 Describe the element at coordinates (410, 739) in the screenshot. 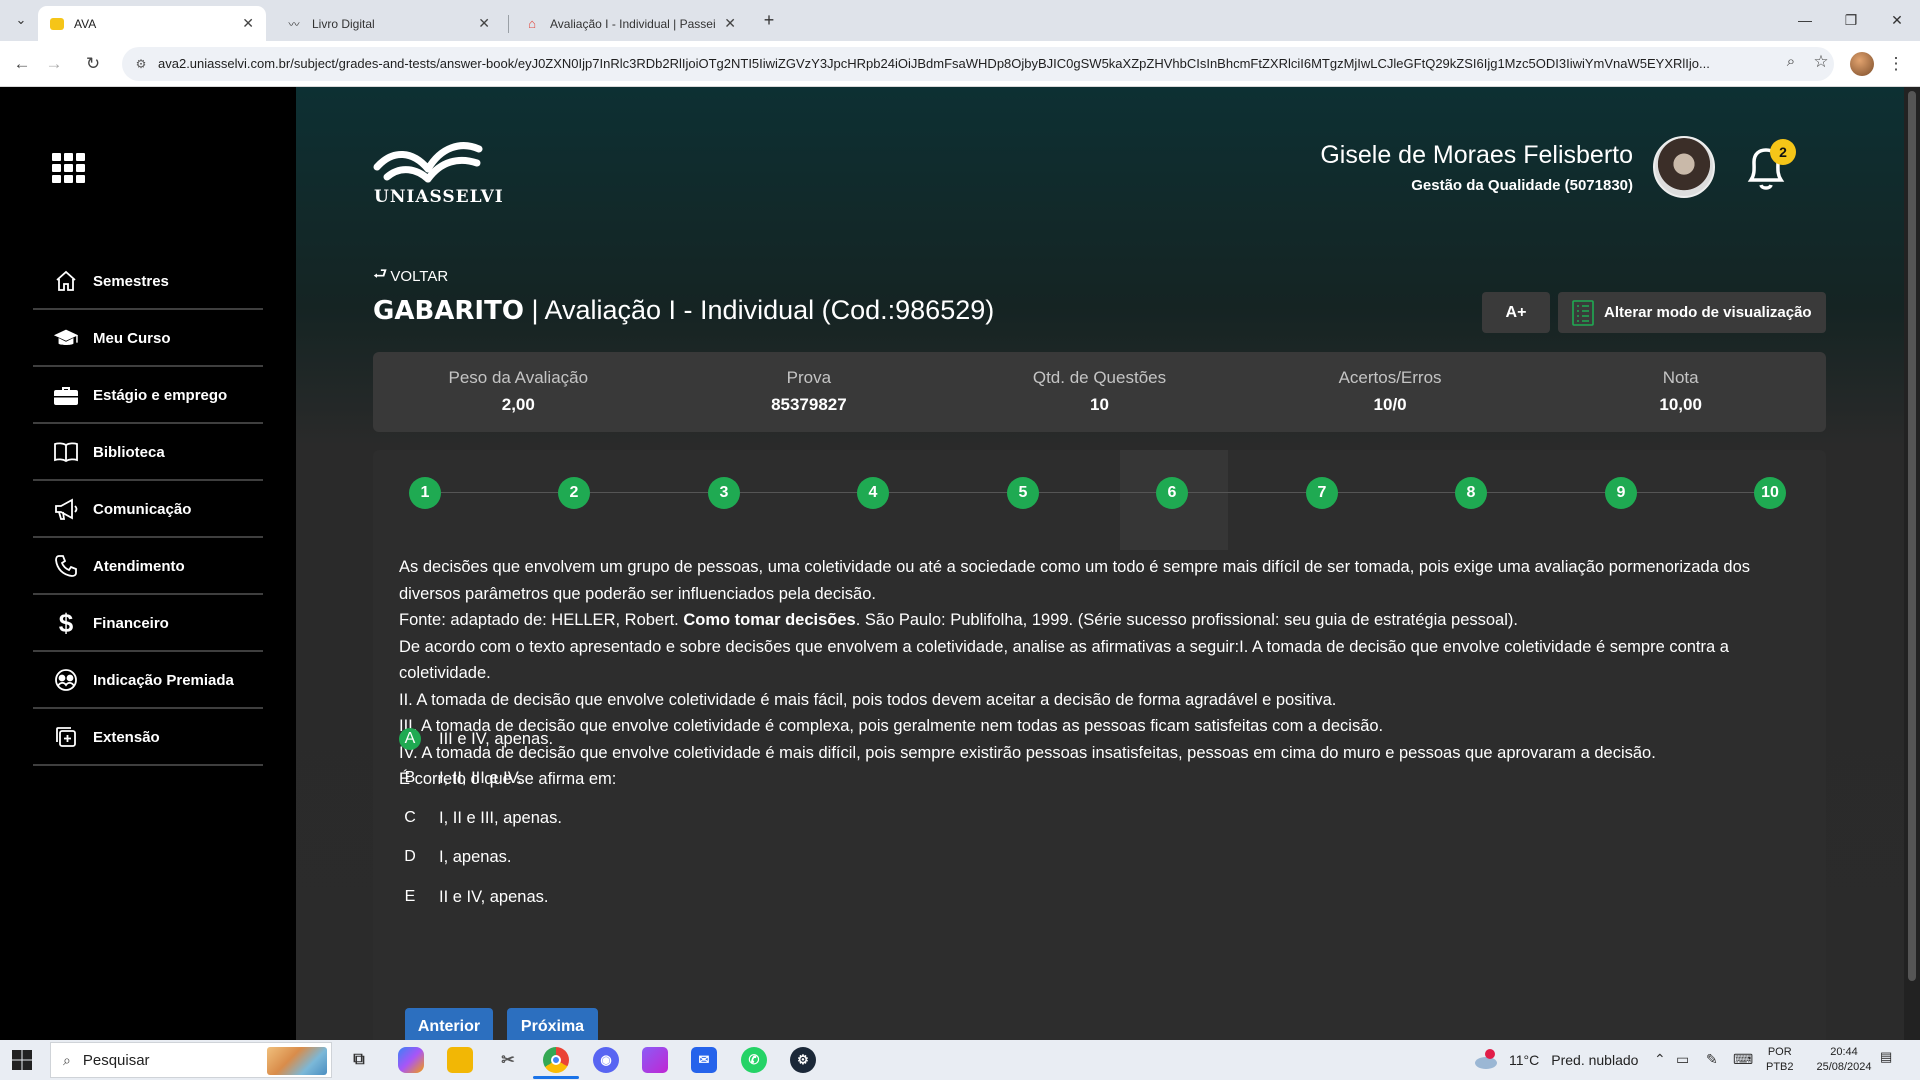

I see `option-letter: A` at that location.